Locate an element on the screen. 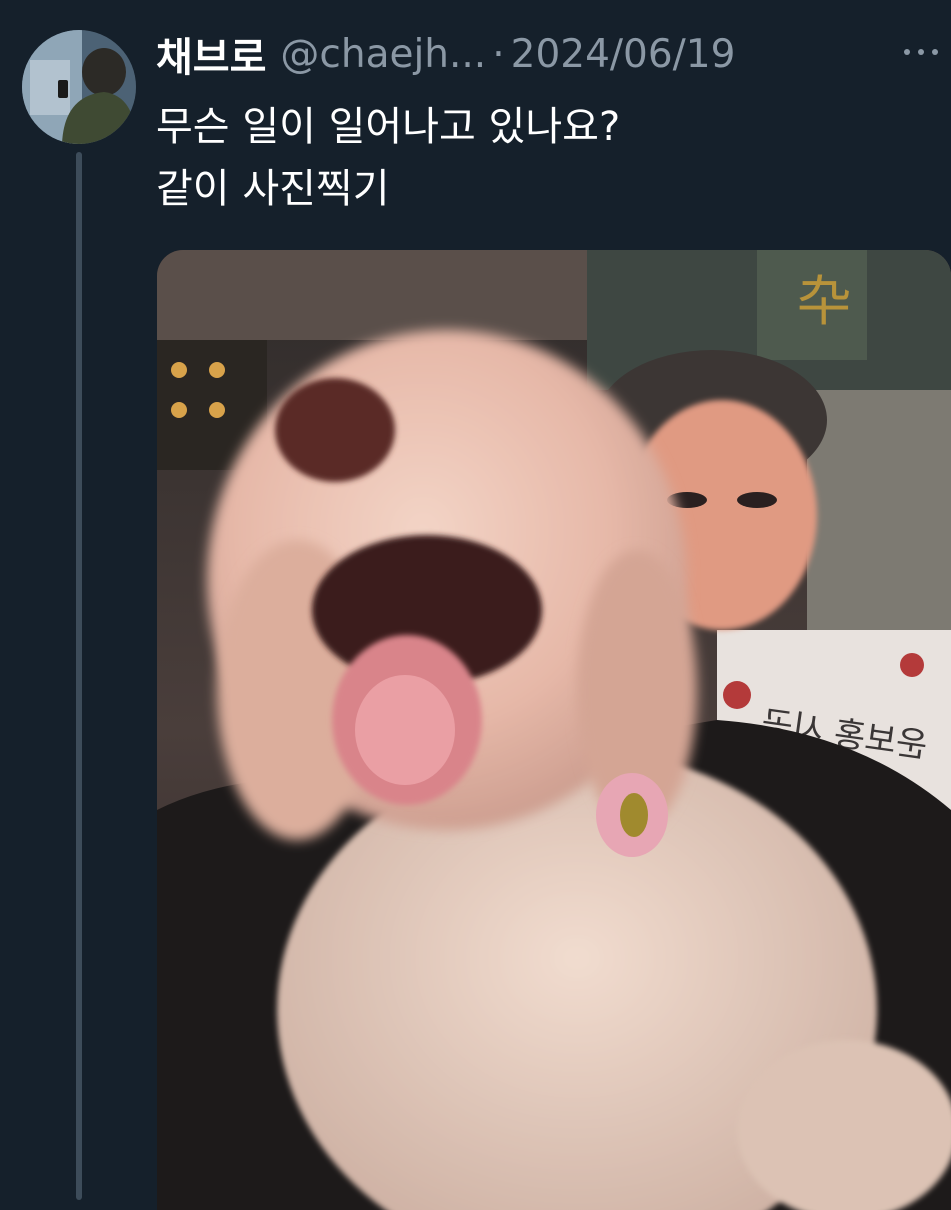 The height and width of the screenshot is (1210, 951). svg-text: 卆 is located at coordinates (824, 301).